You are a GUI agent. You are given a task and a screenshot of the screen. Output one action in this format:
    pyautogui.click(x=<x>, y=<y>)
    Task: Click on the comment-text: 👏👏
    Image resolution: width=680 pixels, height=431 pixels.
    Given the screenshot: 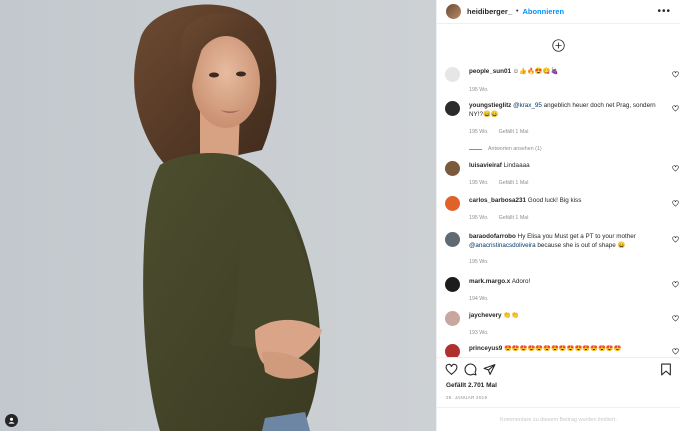 What is the action you would take?
    pyautogui.click(x=510, y=315)
    